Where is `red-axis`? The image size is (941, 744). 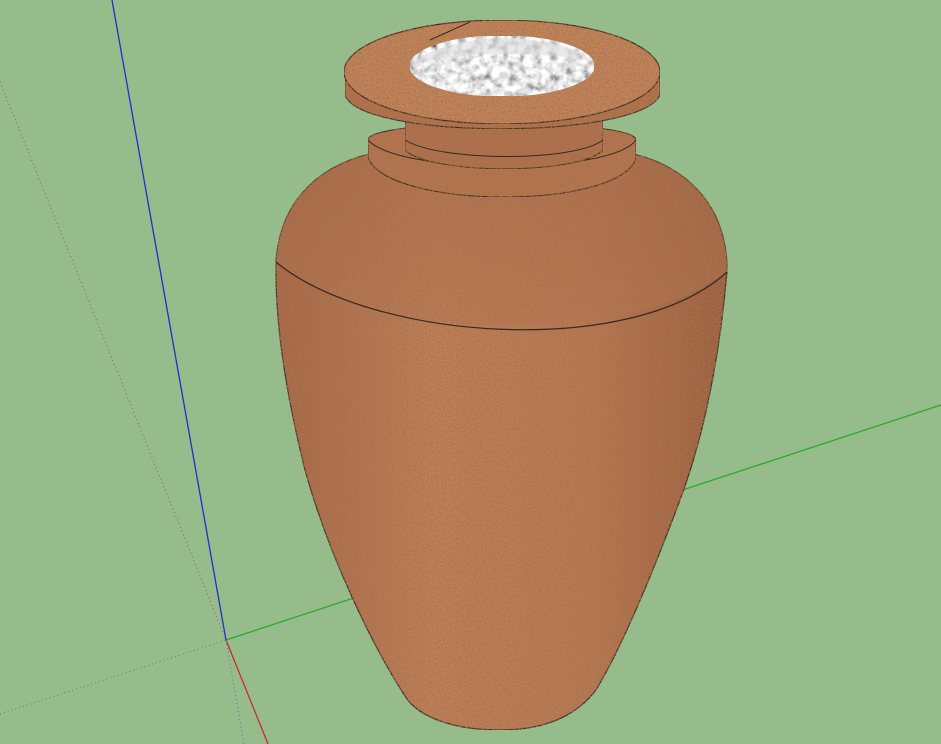
red-axis is located at coordinates (247, 691).